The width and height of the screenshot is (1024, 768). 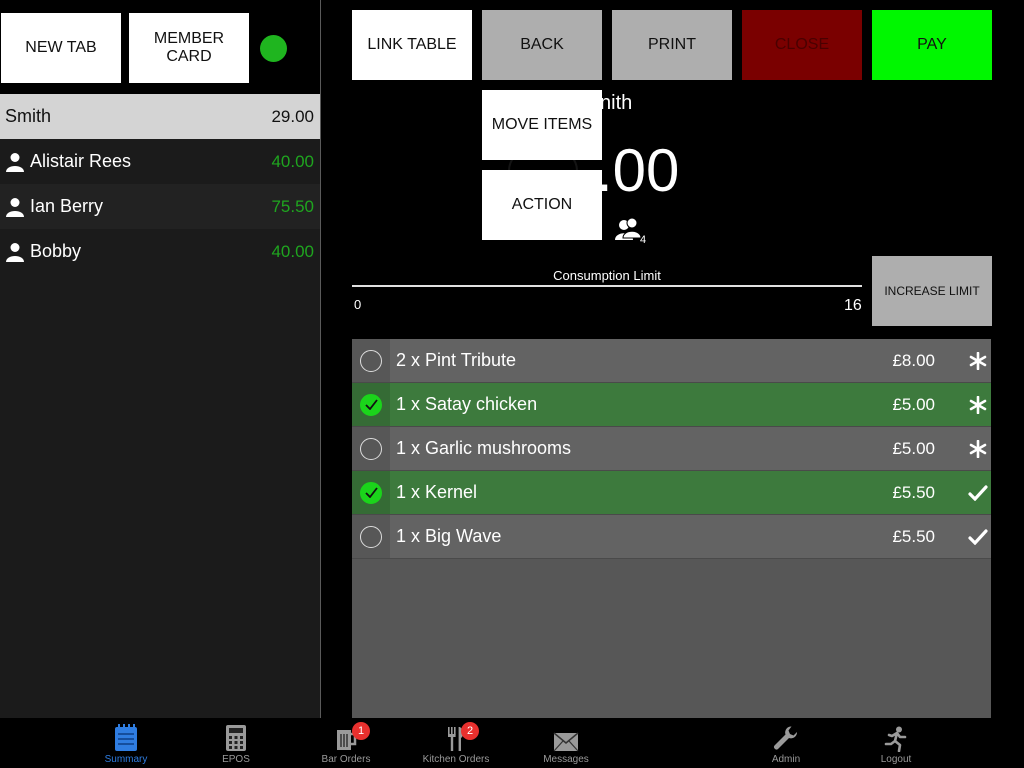 I want to click on action-label: ACTION, so click(x=542, y=204).